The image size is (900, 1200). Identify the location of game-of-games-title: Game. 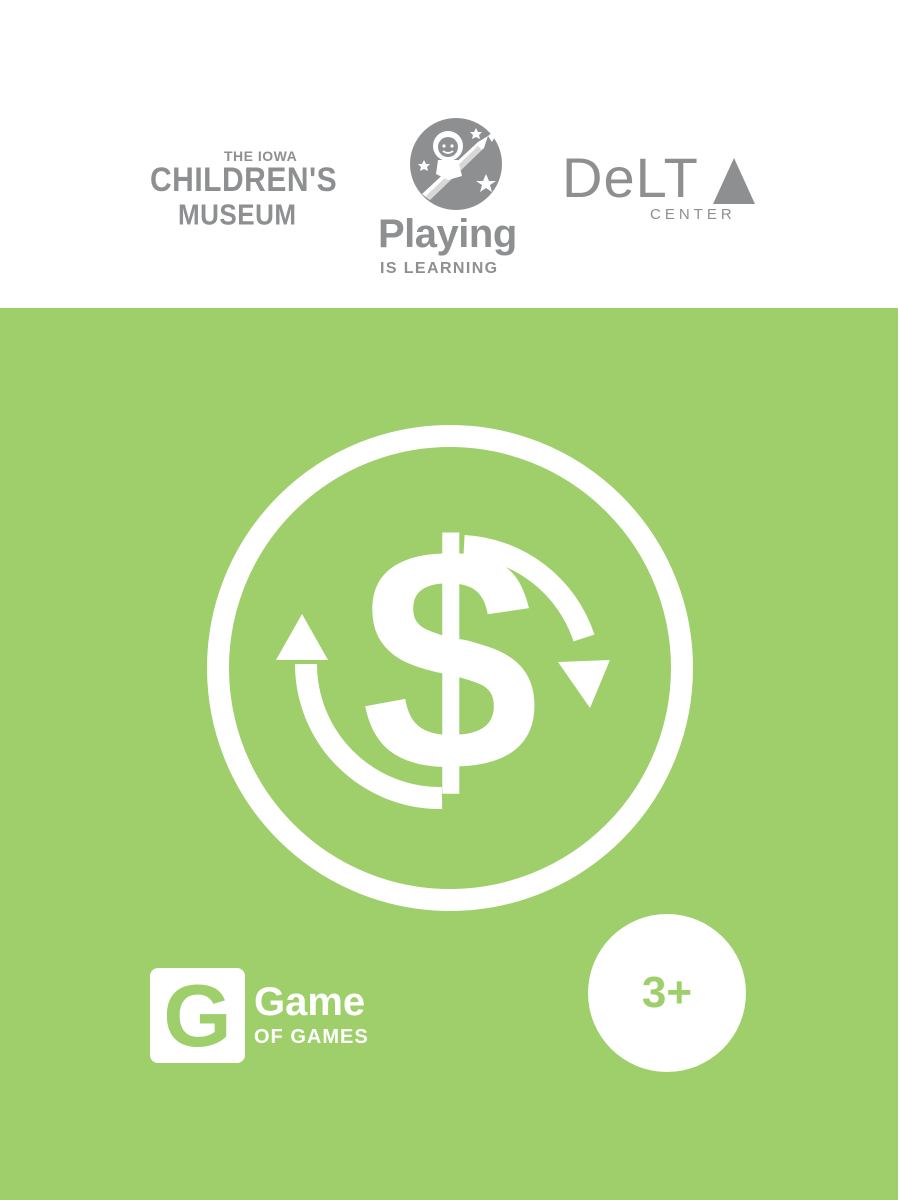
(310, 1002).